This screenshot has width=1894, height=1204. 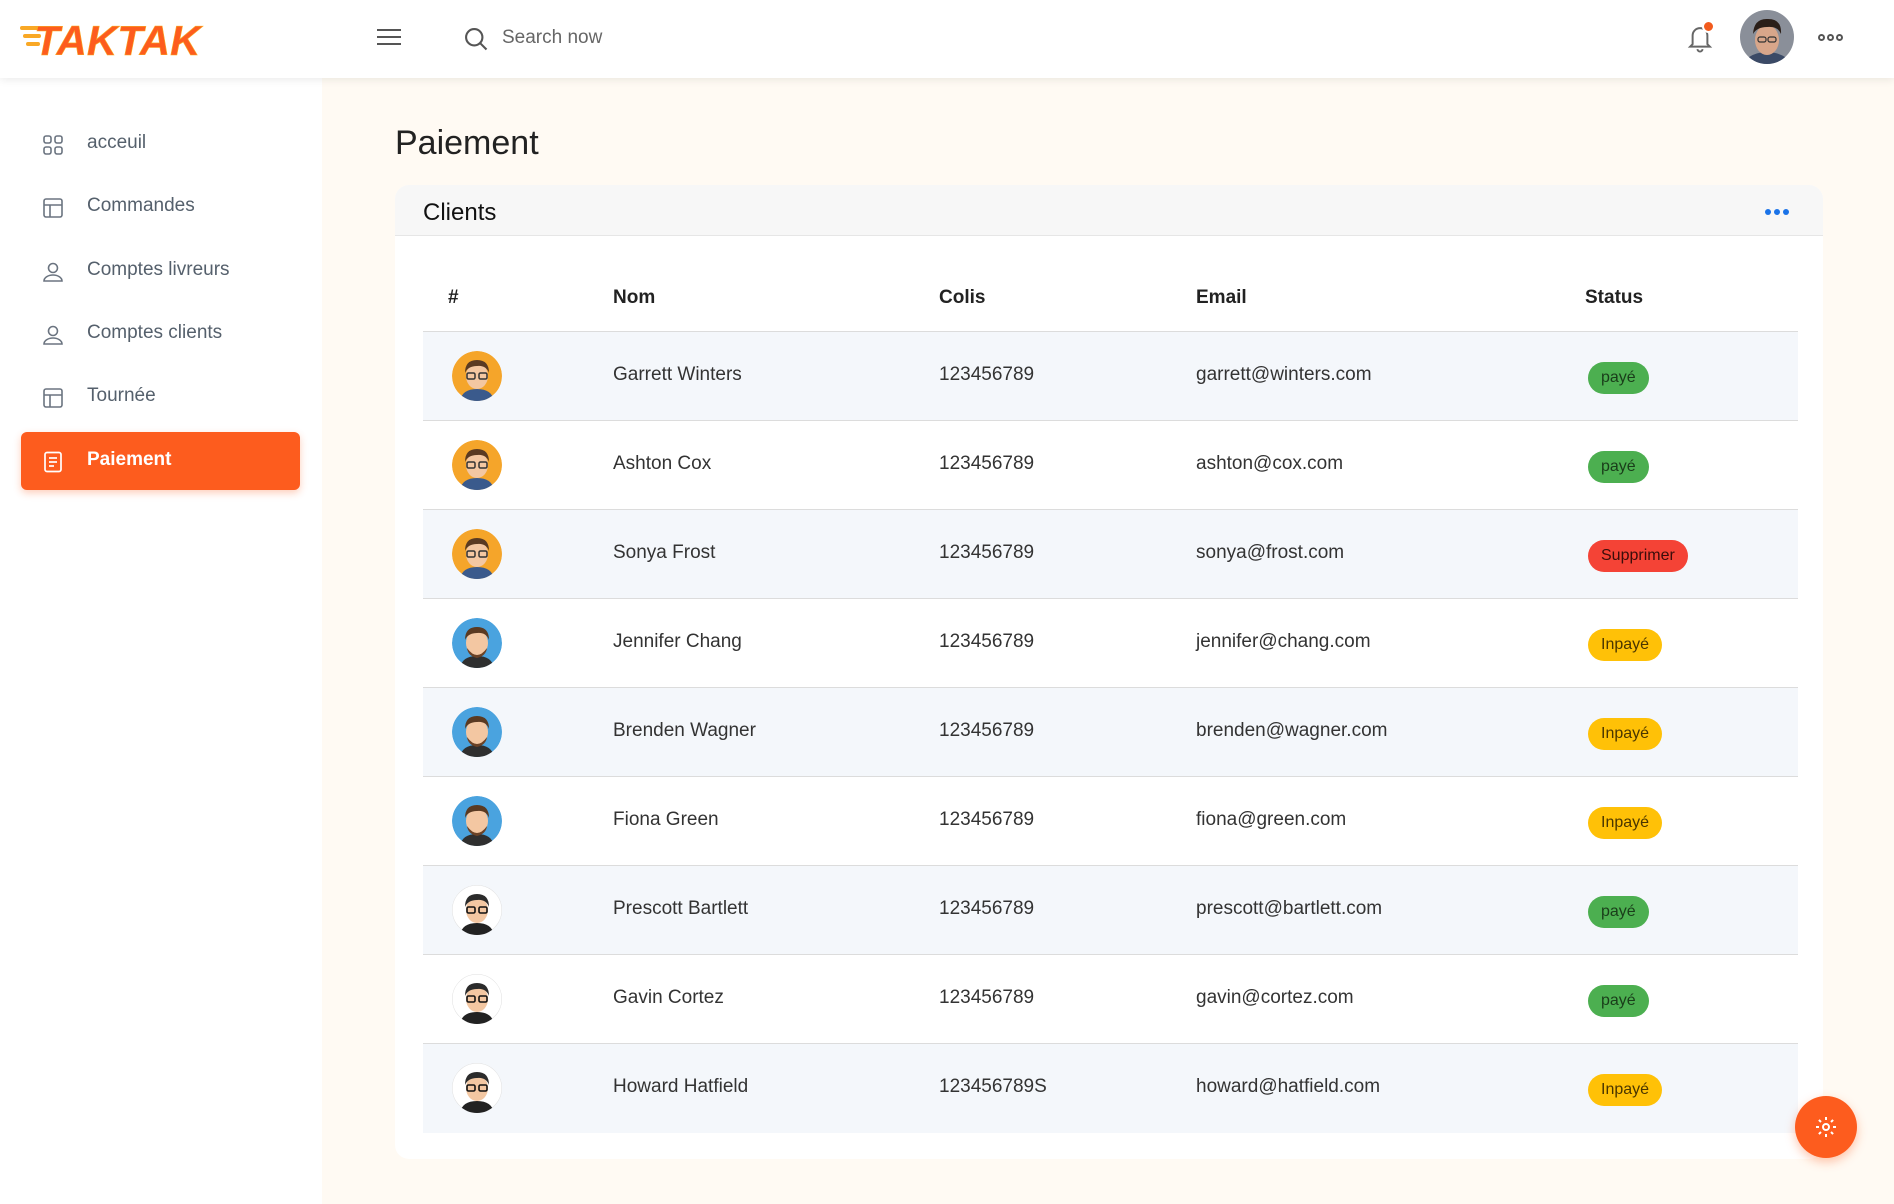 I want to click on hamburger-icon, so click(x=389, y=30).